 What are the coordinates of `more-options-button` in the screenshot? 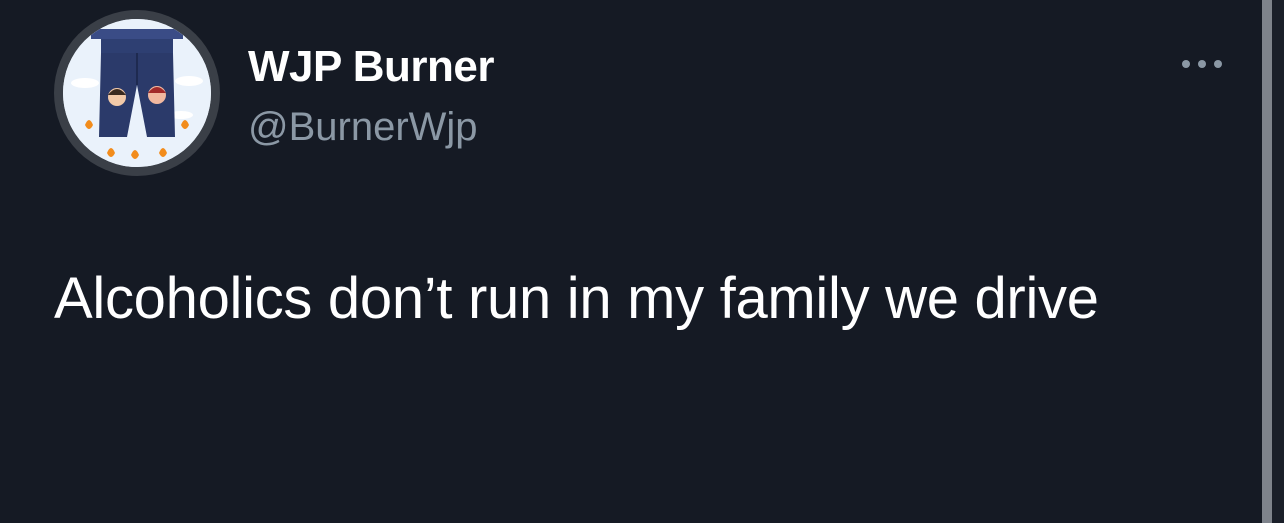 It's located at (1202, 64).